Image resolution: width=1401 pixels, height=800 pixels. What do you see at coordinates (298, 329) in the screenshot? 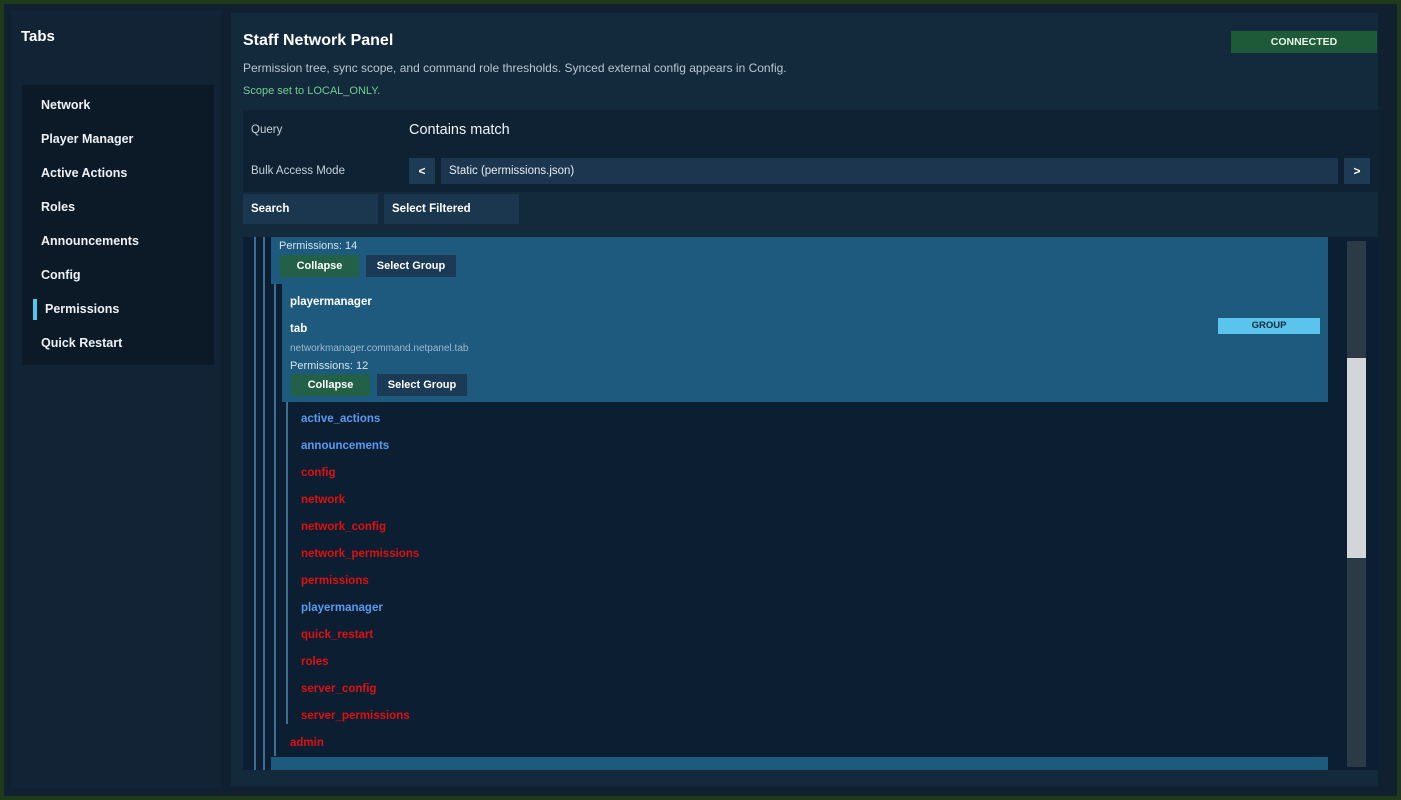
I see `group-name: tab` at bounding box center [298, 329].